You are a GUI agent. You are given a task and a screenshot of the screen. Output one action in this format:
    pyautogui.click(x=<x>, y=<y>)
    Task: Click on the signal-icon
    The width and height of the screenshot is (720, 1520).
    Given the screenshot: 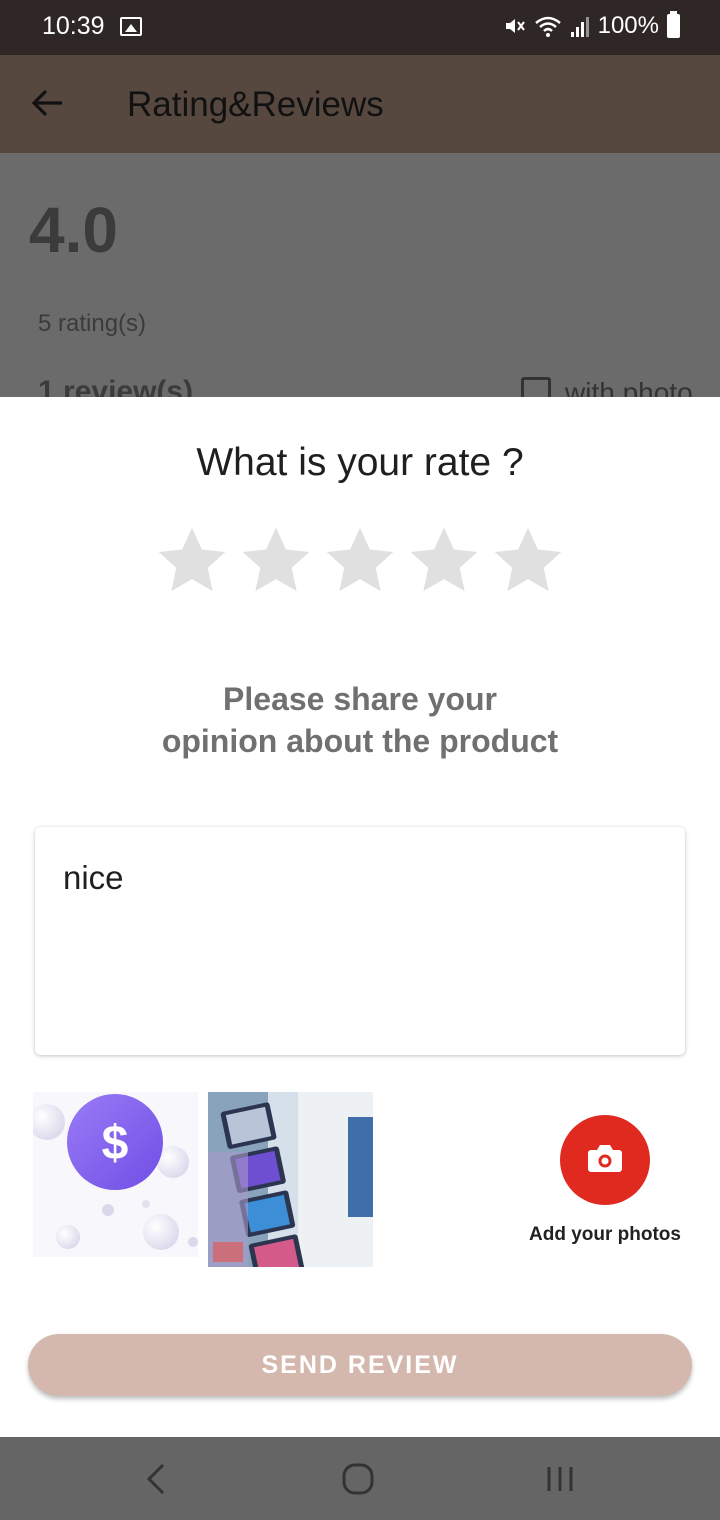 What is the action you would take?
    pyautogui.click(x=579, y=27)
    